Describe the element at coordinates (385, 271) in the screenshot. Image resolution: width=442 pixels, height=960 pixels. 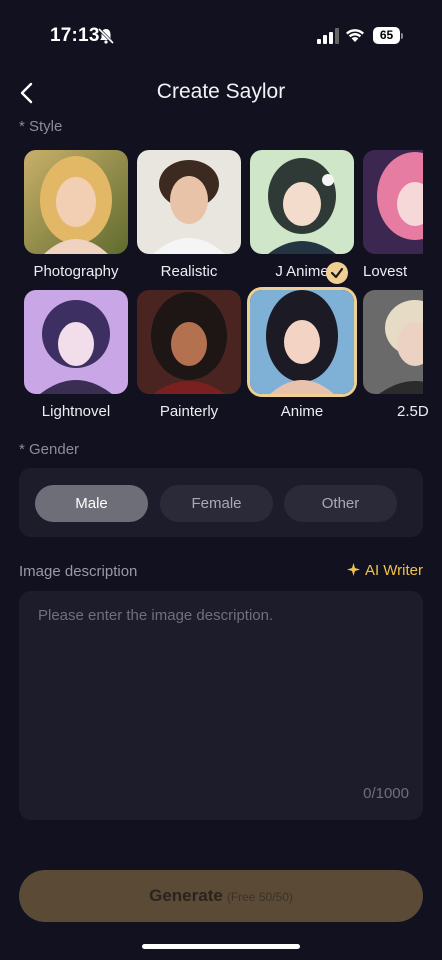
I see `style-name: Lovest` at that location.